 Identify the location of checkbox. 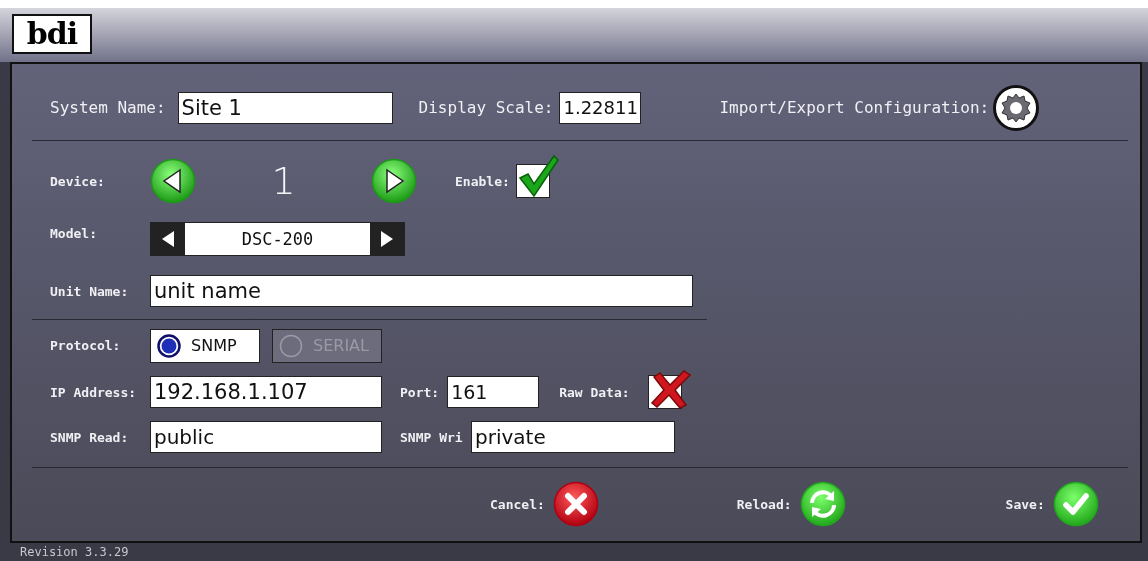
(537, 175).